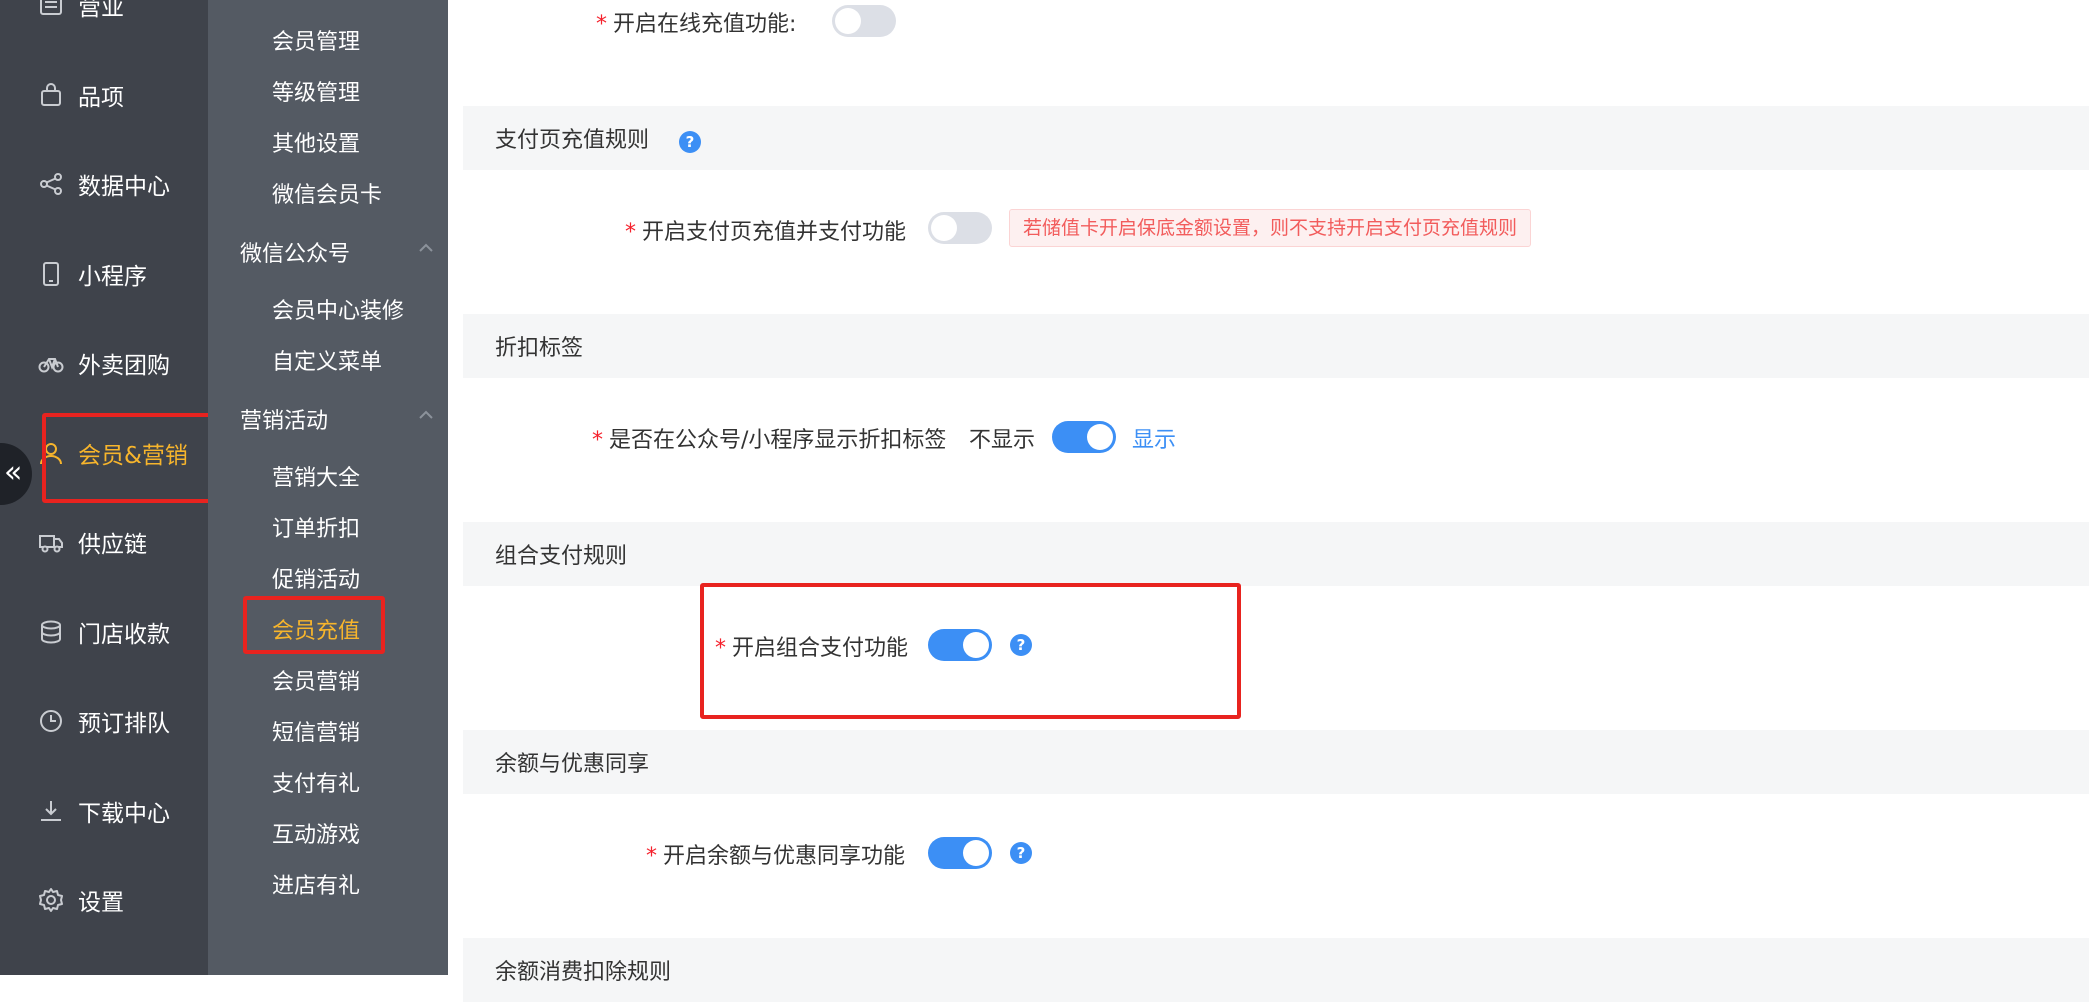 This screenshot has width=2089, height=1002. Describe the element at coordinates (316, 527) in the screenshot. I see `subnav-item-order-discount: 订单折扣` at that location.